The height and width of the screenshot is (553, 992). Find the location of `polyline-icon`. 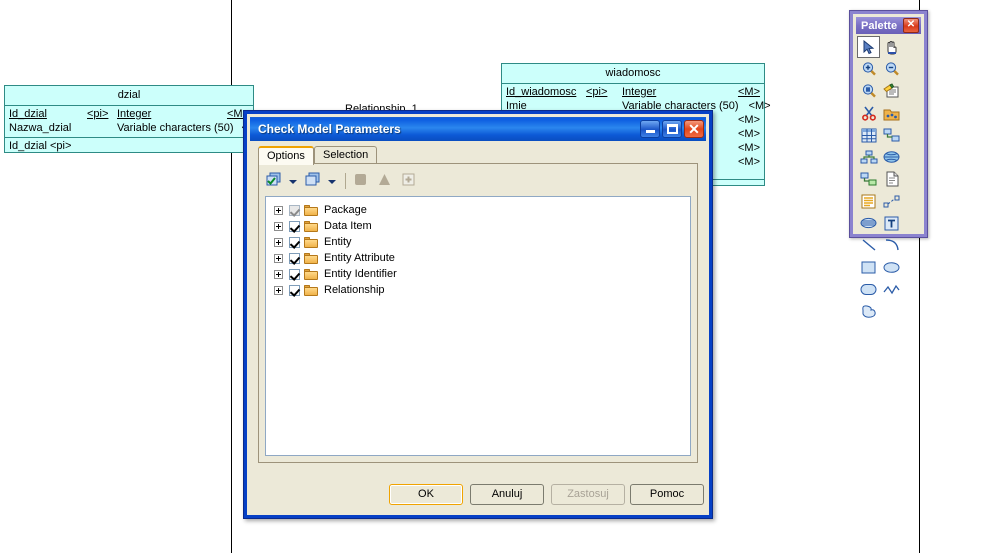

polyline-icon is located at coordinates (891, 289).